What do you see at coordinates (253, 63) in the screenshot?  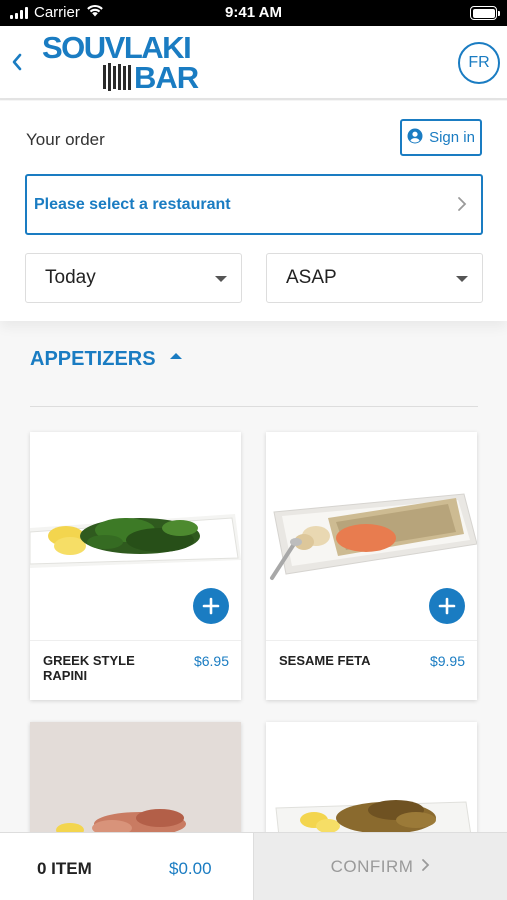 I see `app-header: SOUVLAKI BAR FR` at bounding box center [253, 63].